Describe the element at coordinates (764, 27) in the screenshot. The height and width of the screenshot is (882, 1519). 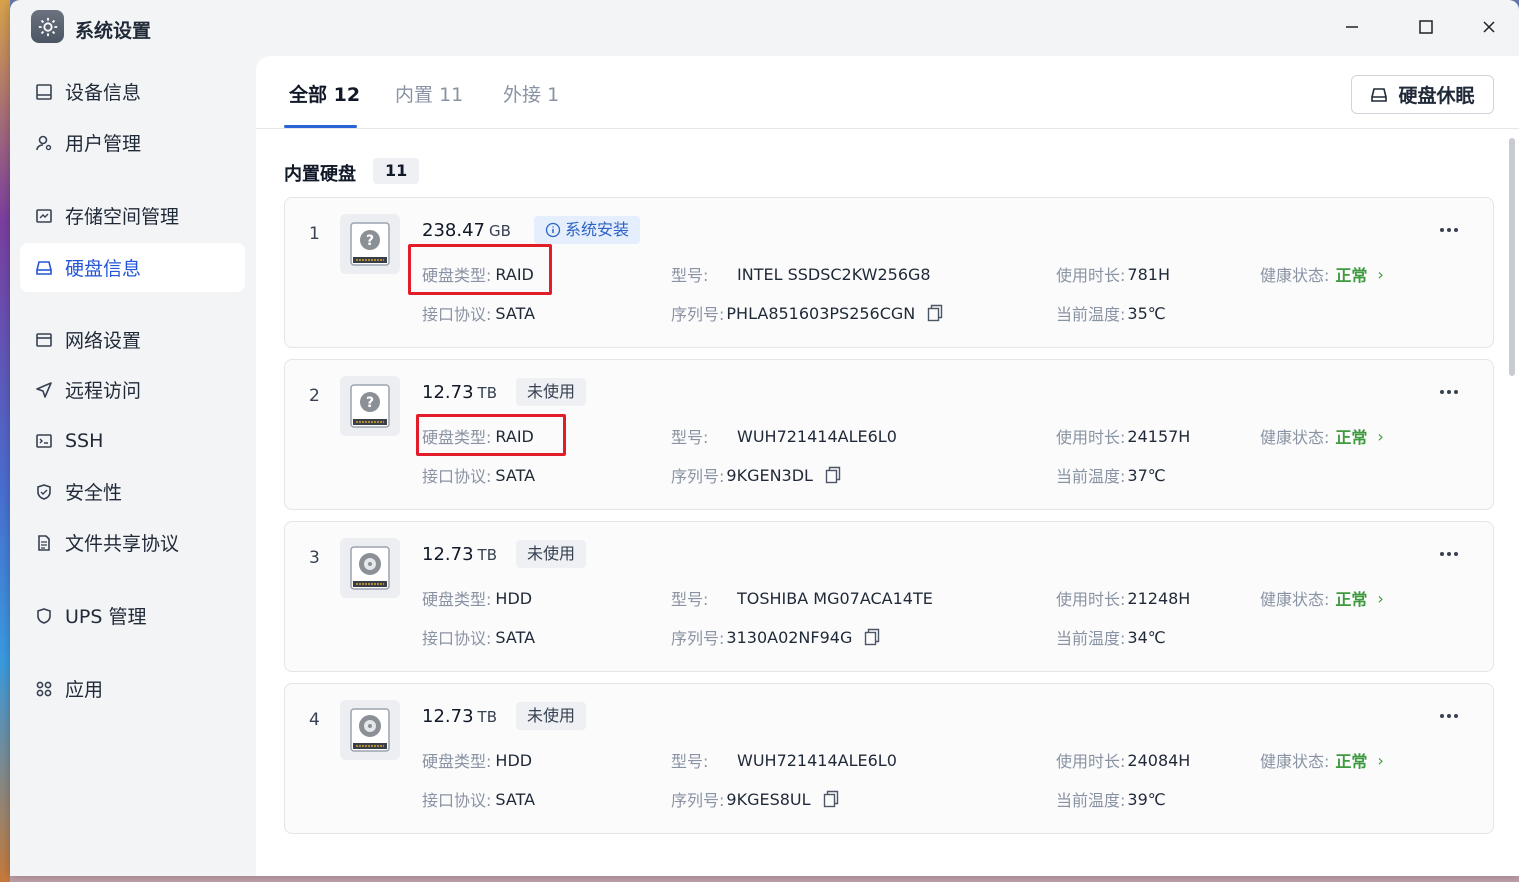
I see `title-bar: 系统设置` at that location.